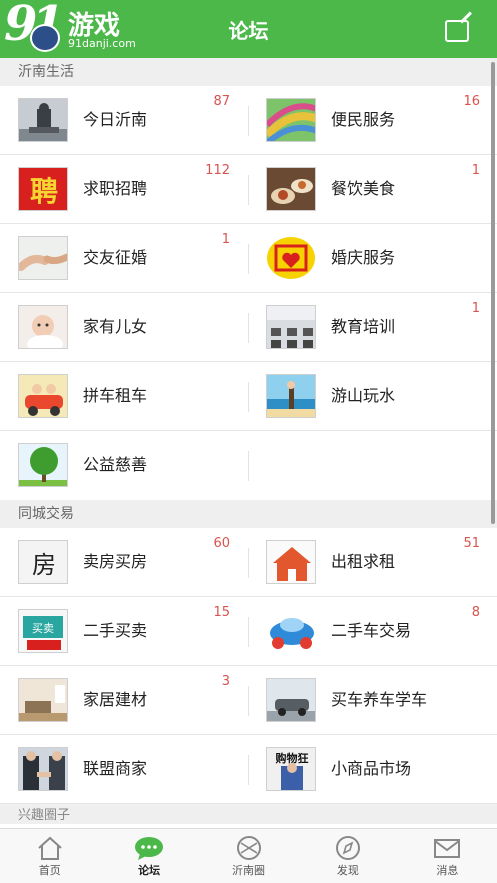 The width and height of the screenshot is (497, 883). What do you see at coordinates (347, 870) in the screenshot?
I see `tab-label: 发现` at bounding box center [347, 870].